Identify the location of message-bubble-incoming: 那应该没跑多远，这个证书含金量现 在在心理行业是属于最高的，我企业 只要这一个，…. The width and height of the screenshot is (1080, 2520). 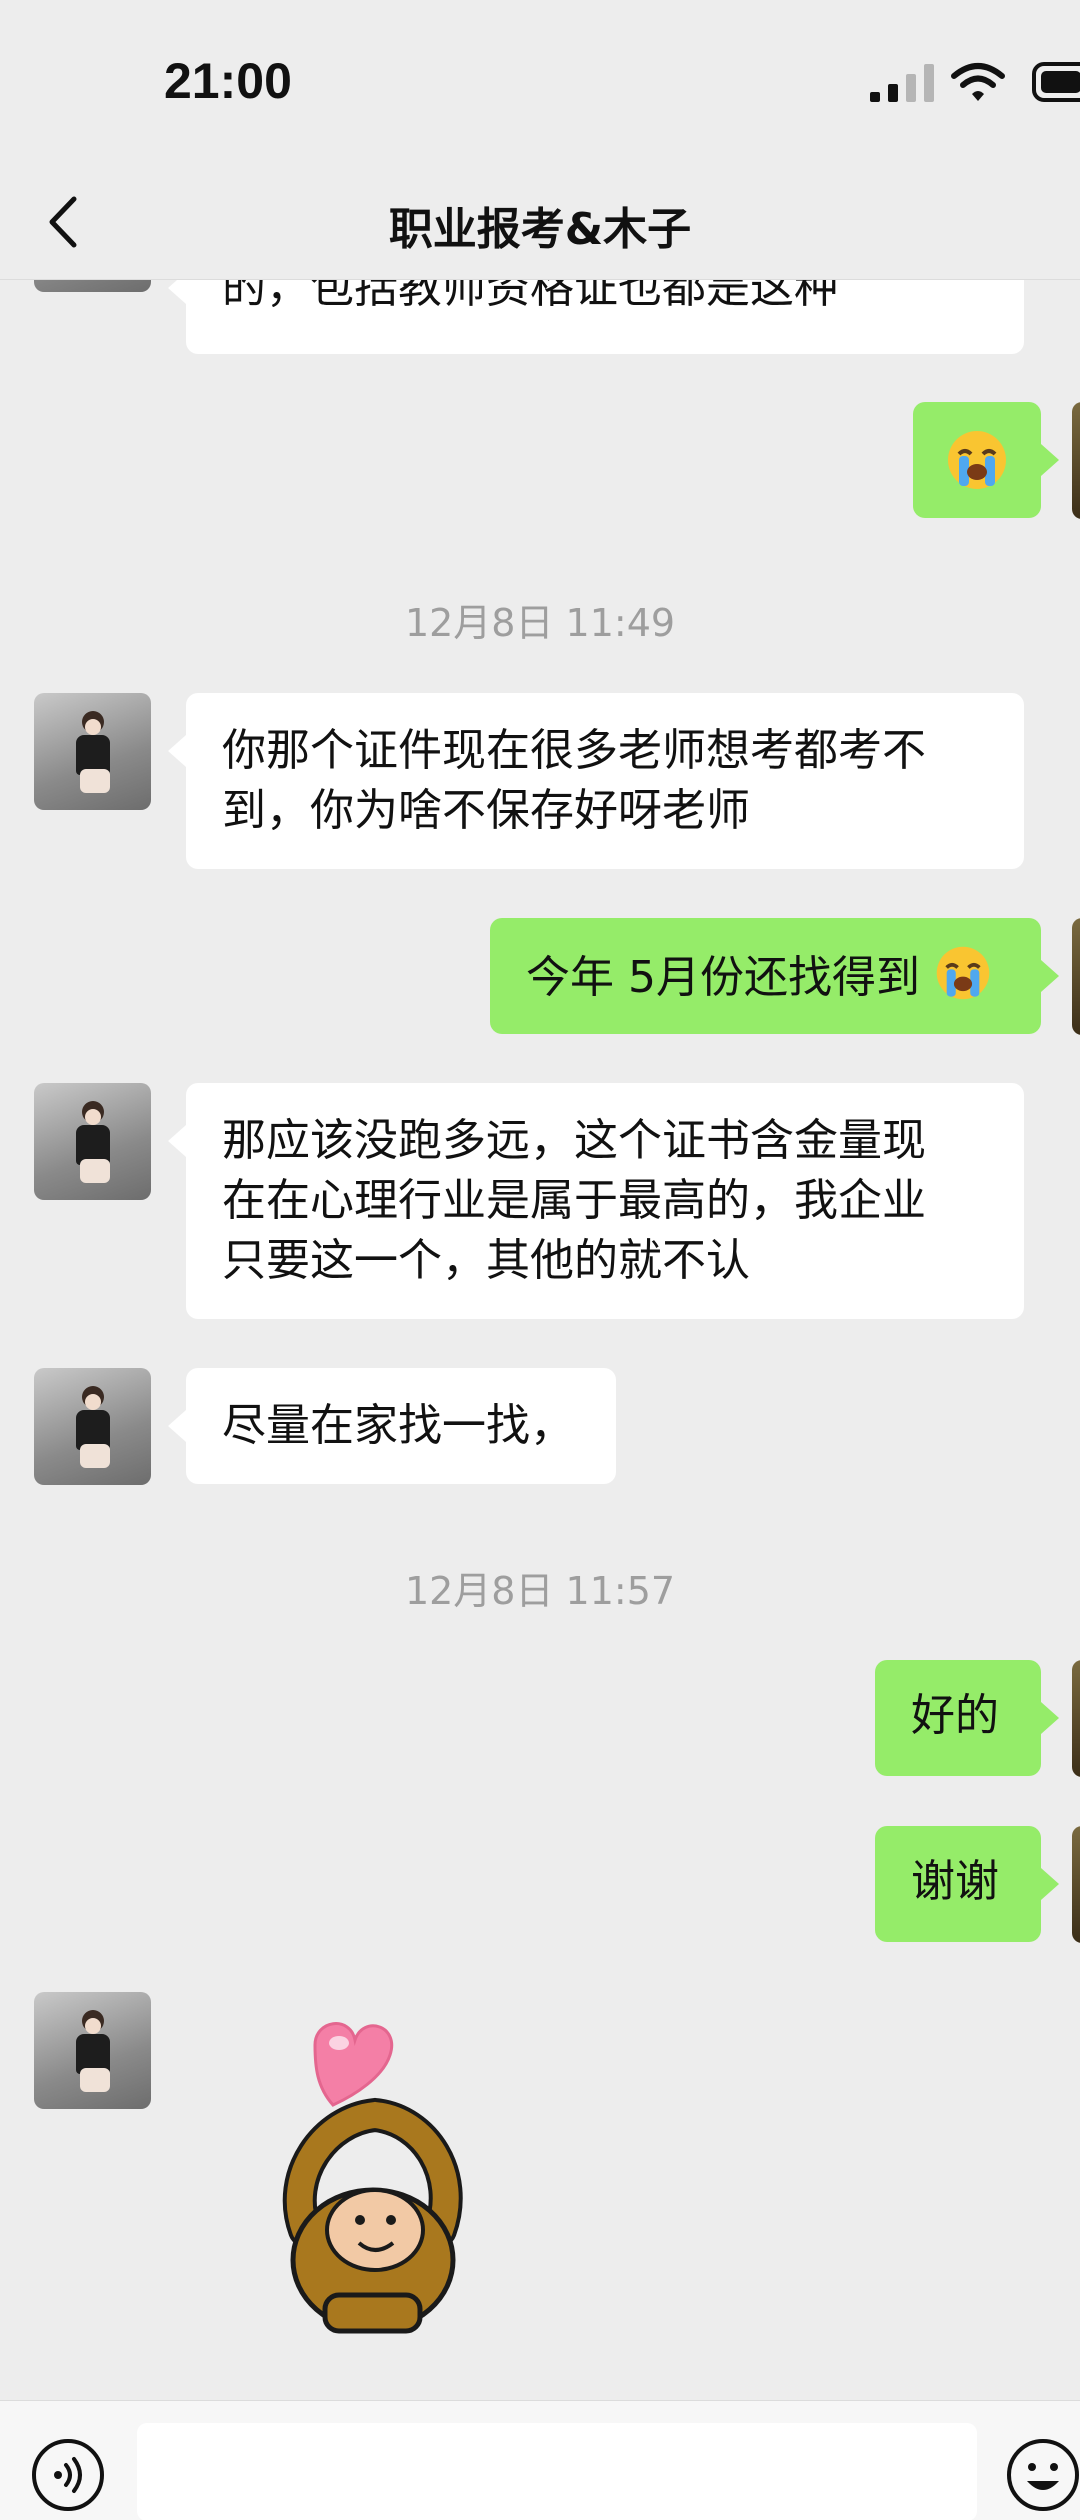
(596, 1201).